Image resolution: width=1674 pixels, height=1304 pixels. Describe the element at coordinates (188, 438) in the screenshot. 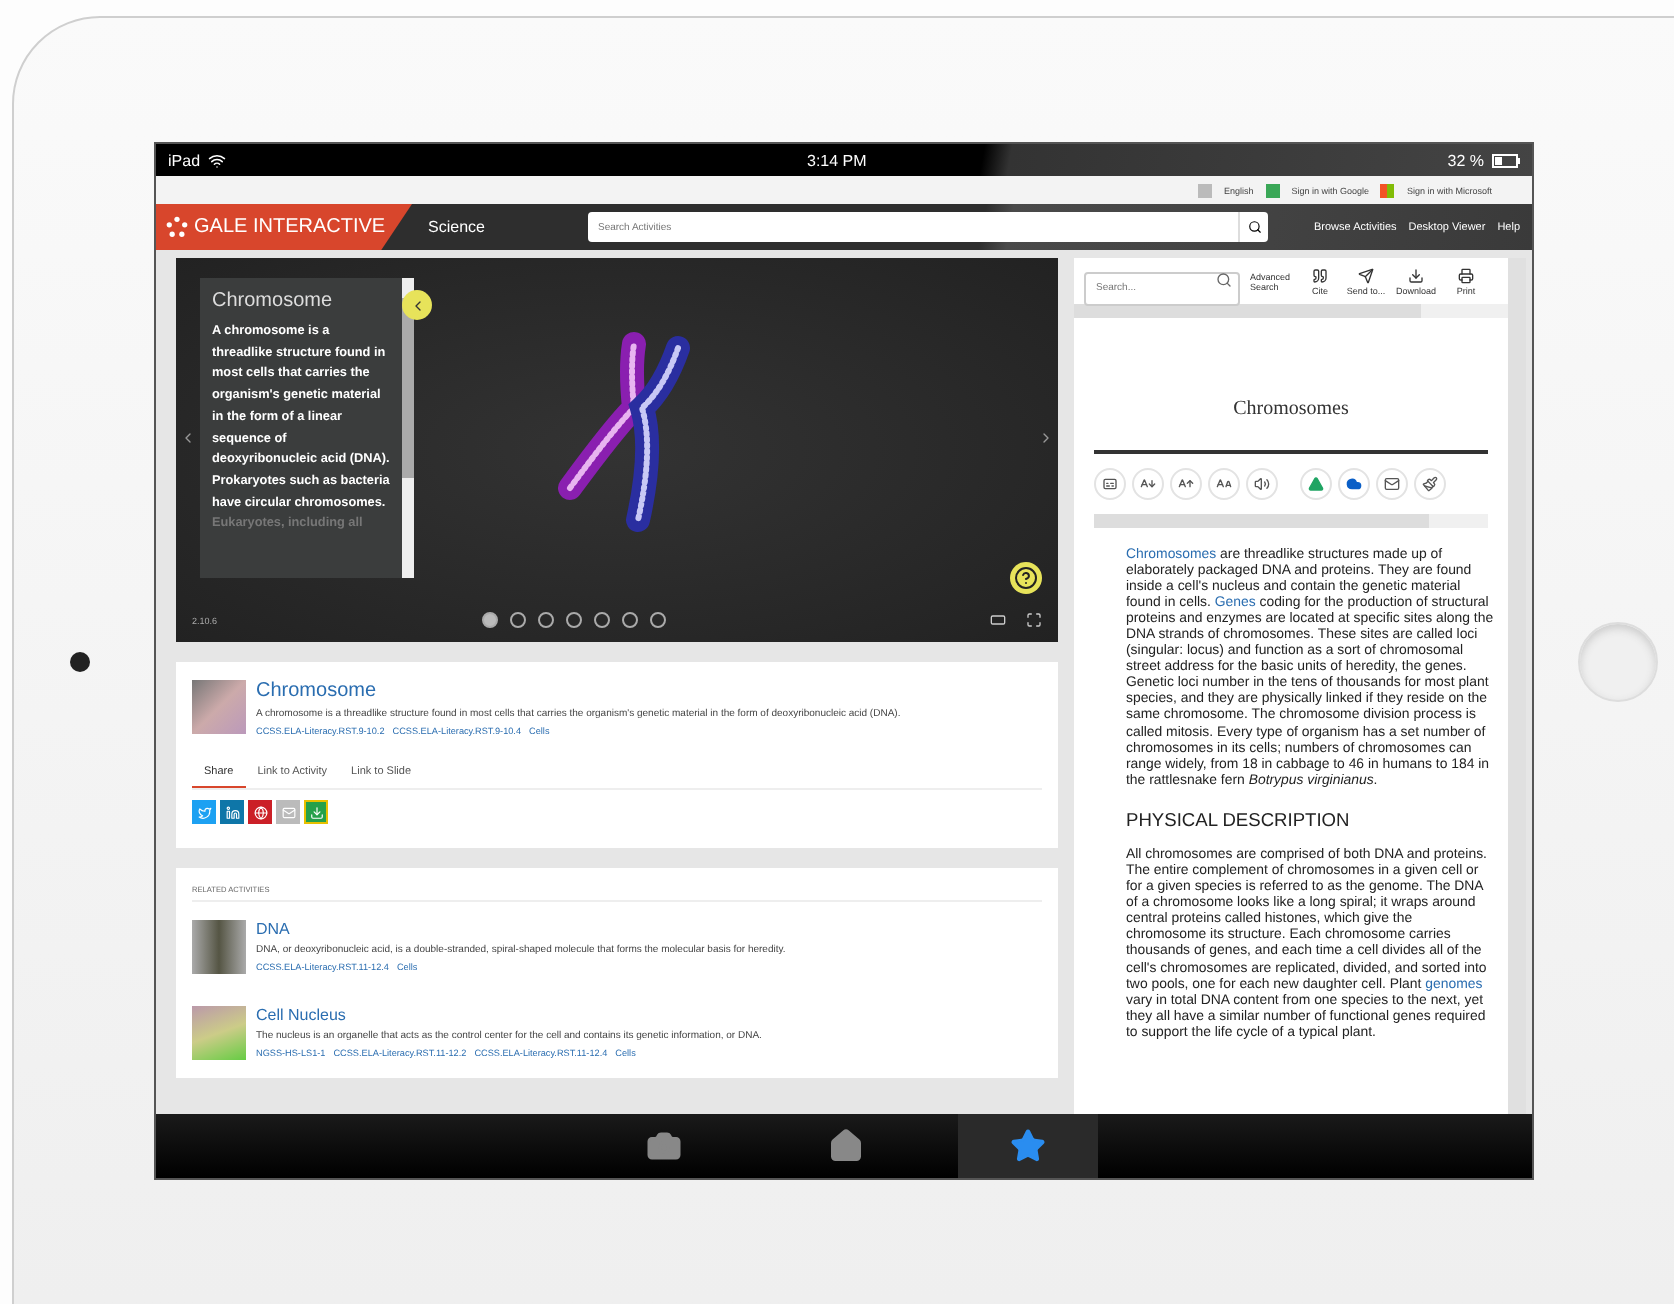

I see `chevron-left-icon` at that location.